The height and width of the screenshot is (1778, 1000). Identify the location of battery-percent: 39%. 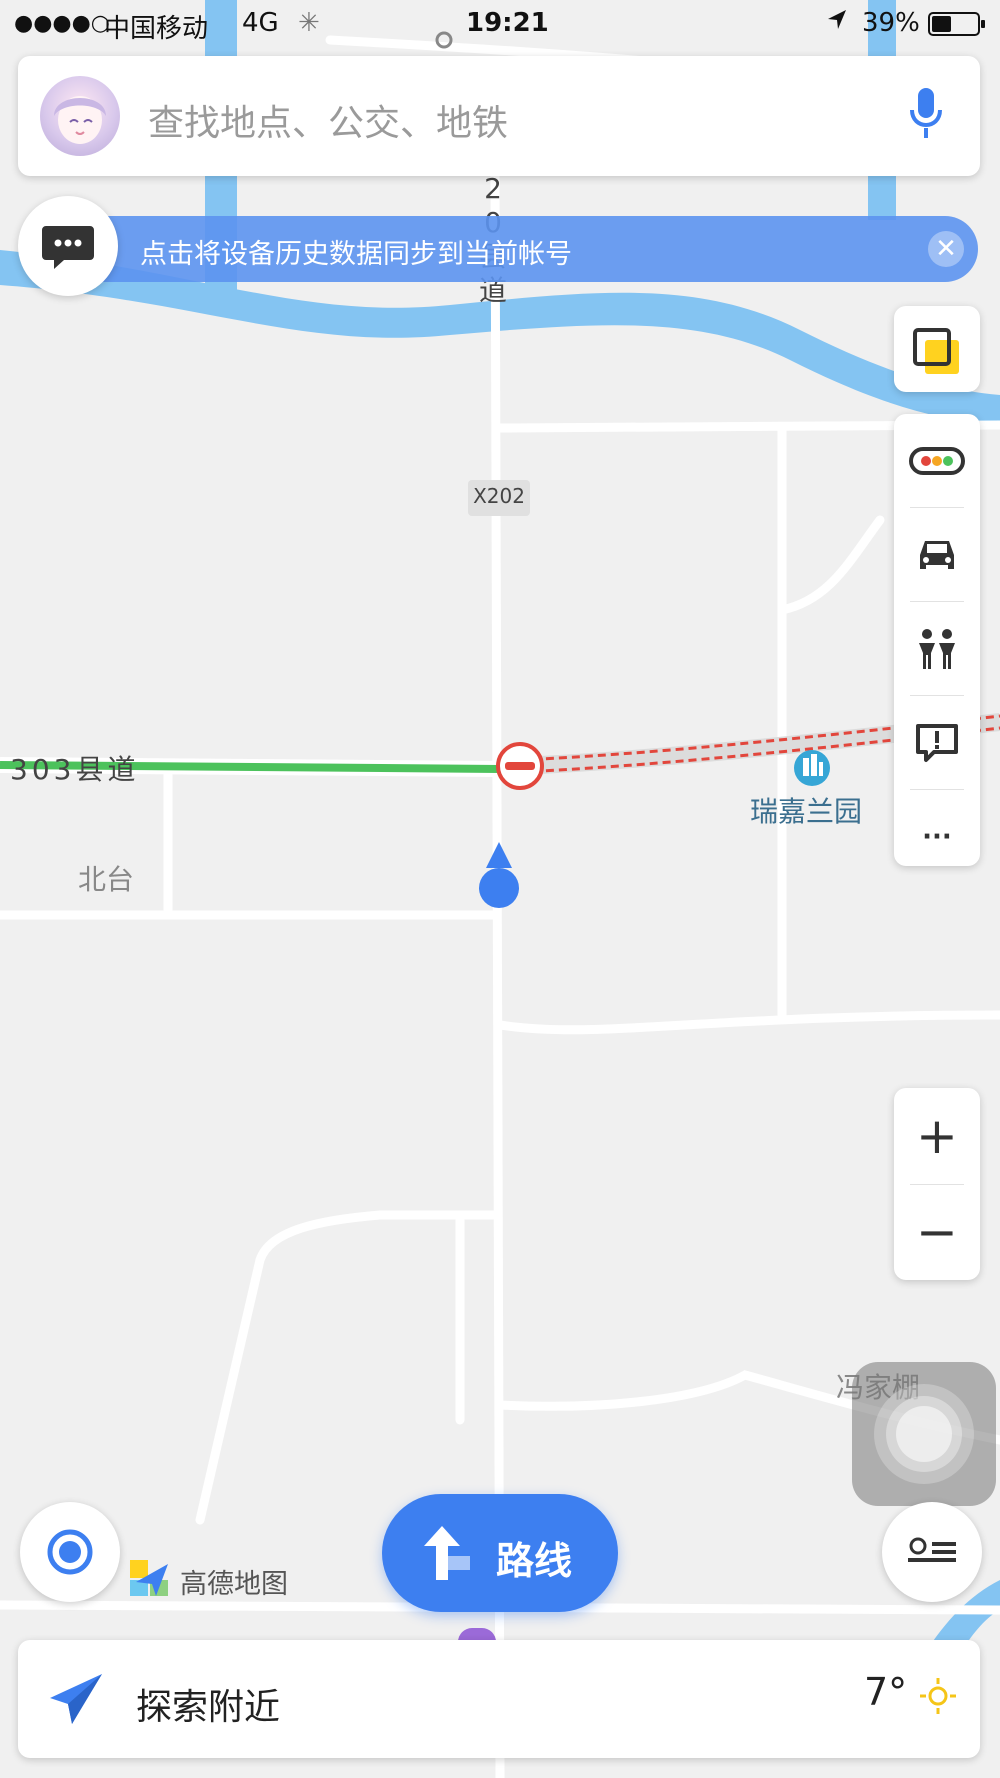
(891, 23).